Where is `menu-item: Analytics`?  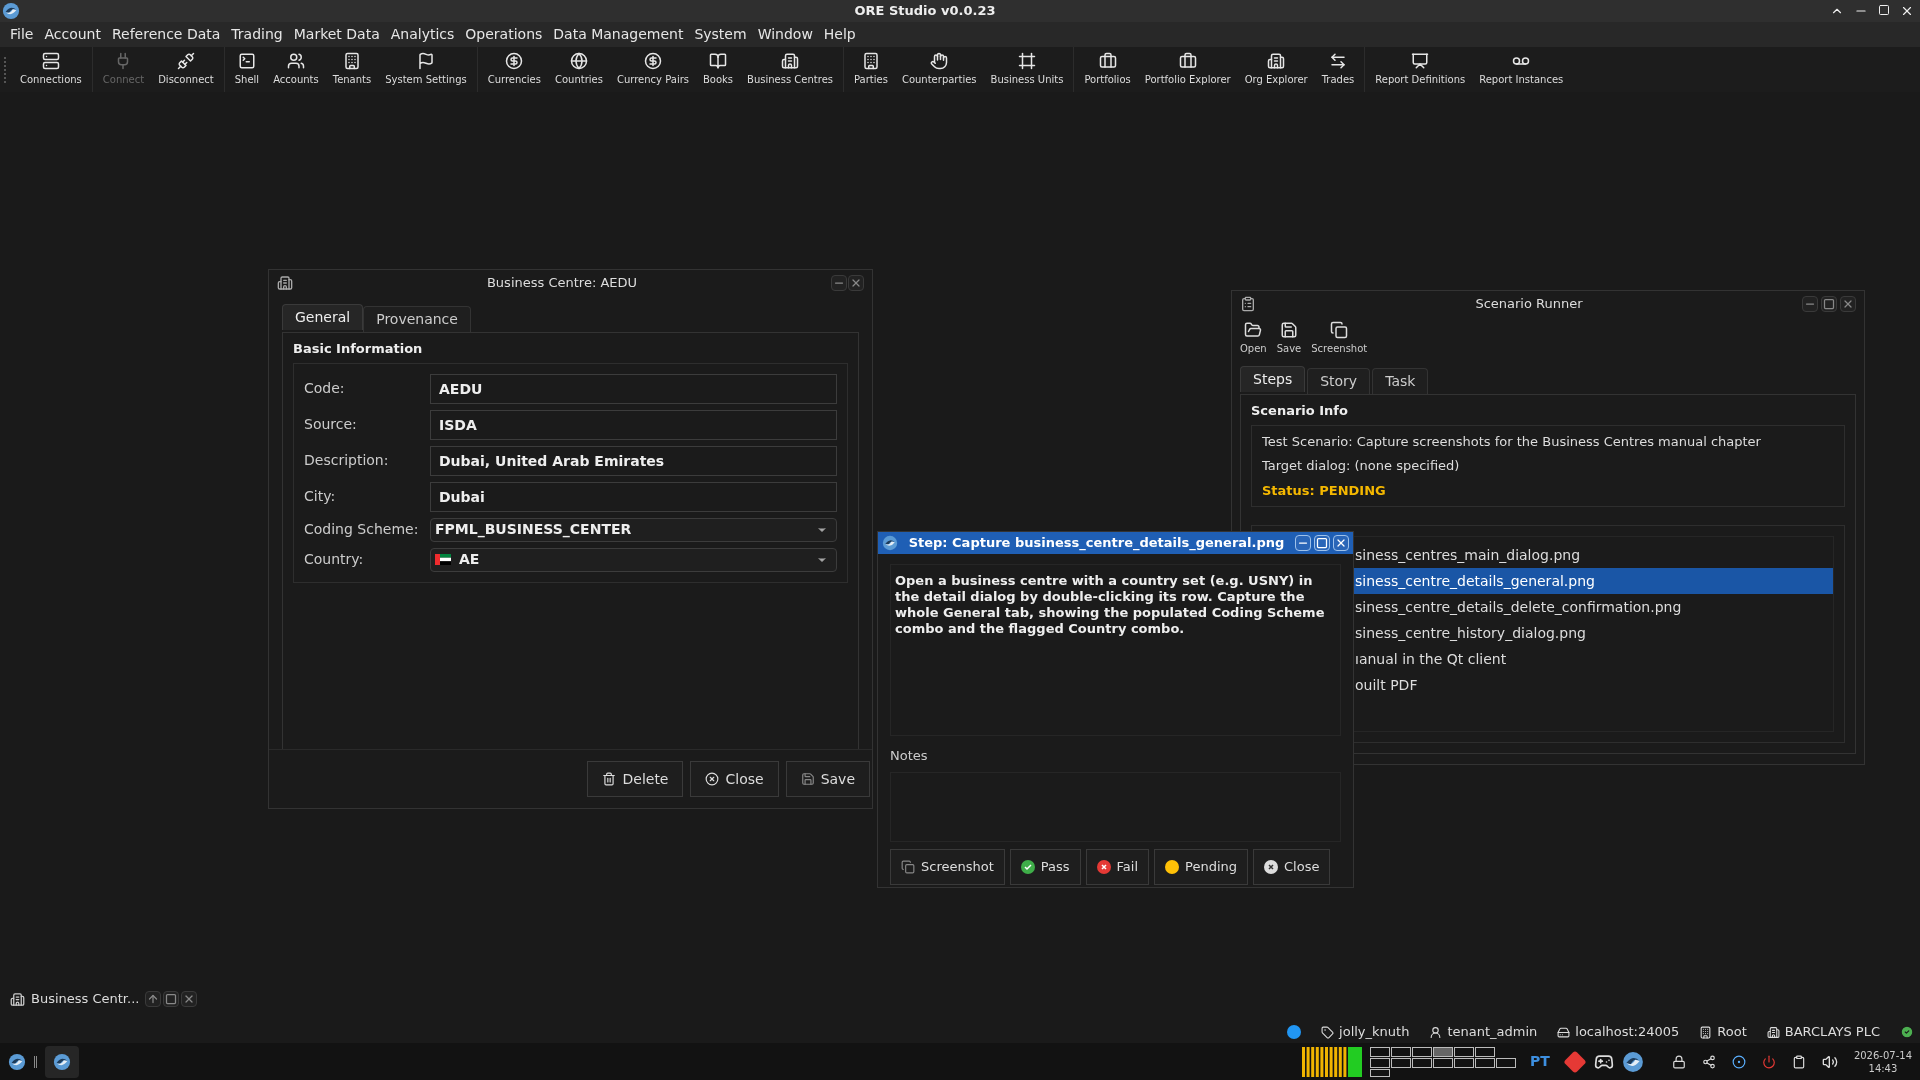 menu-item: Analytics is located at coordinates (422, 34).